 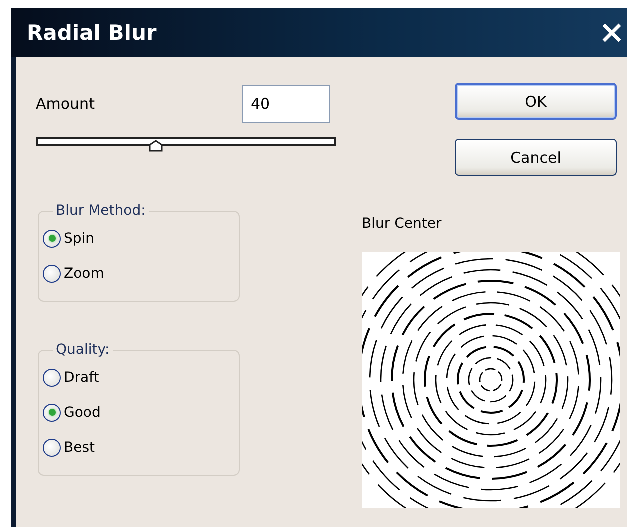 I want to click on blur-center-label: Blur Center, so click(x=402, y=224).